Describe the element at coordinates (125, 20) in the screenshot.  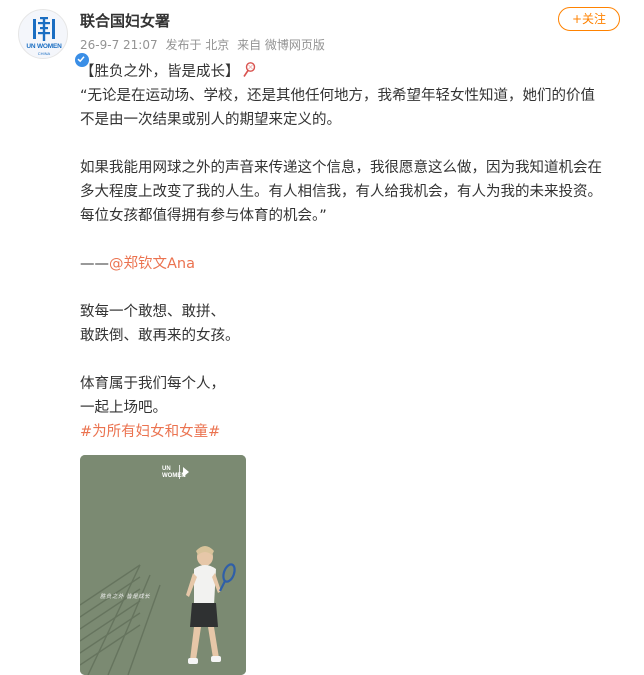
I see `account-name: 联合国妇女署` at that location.